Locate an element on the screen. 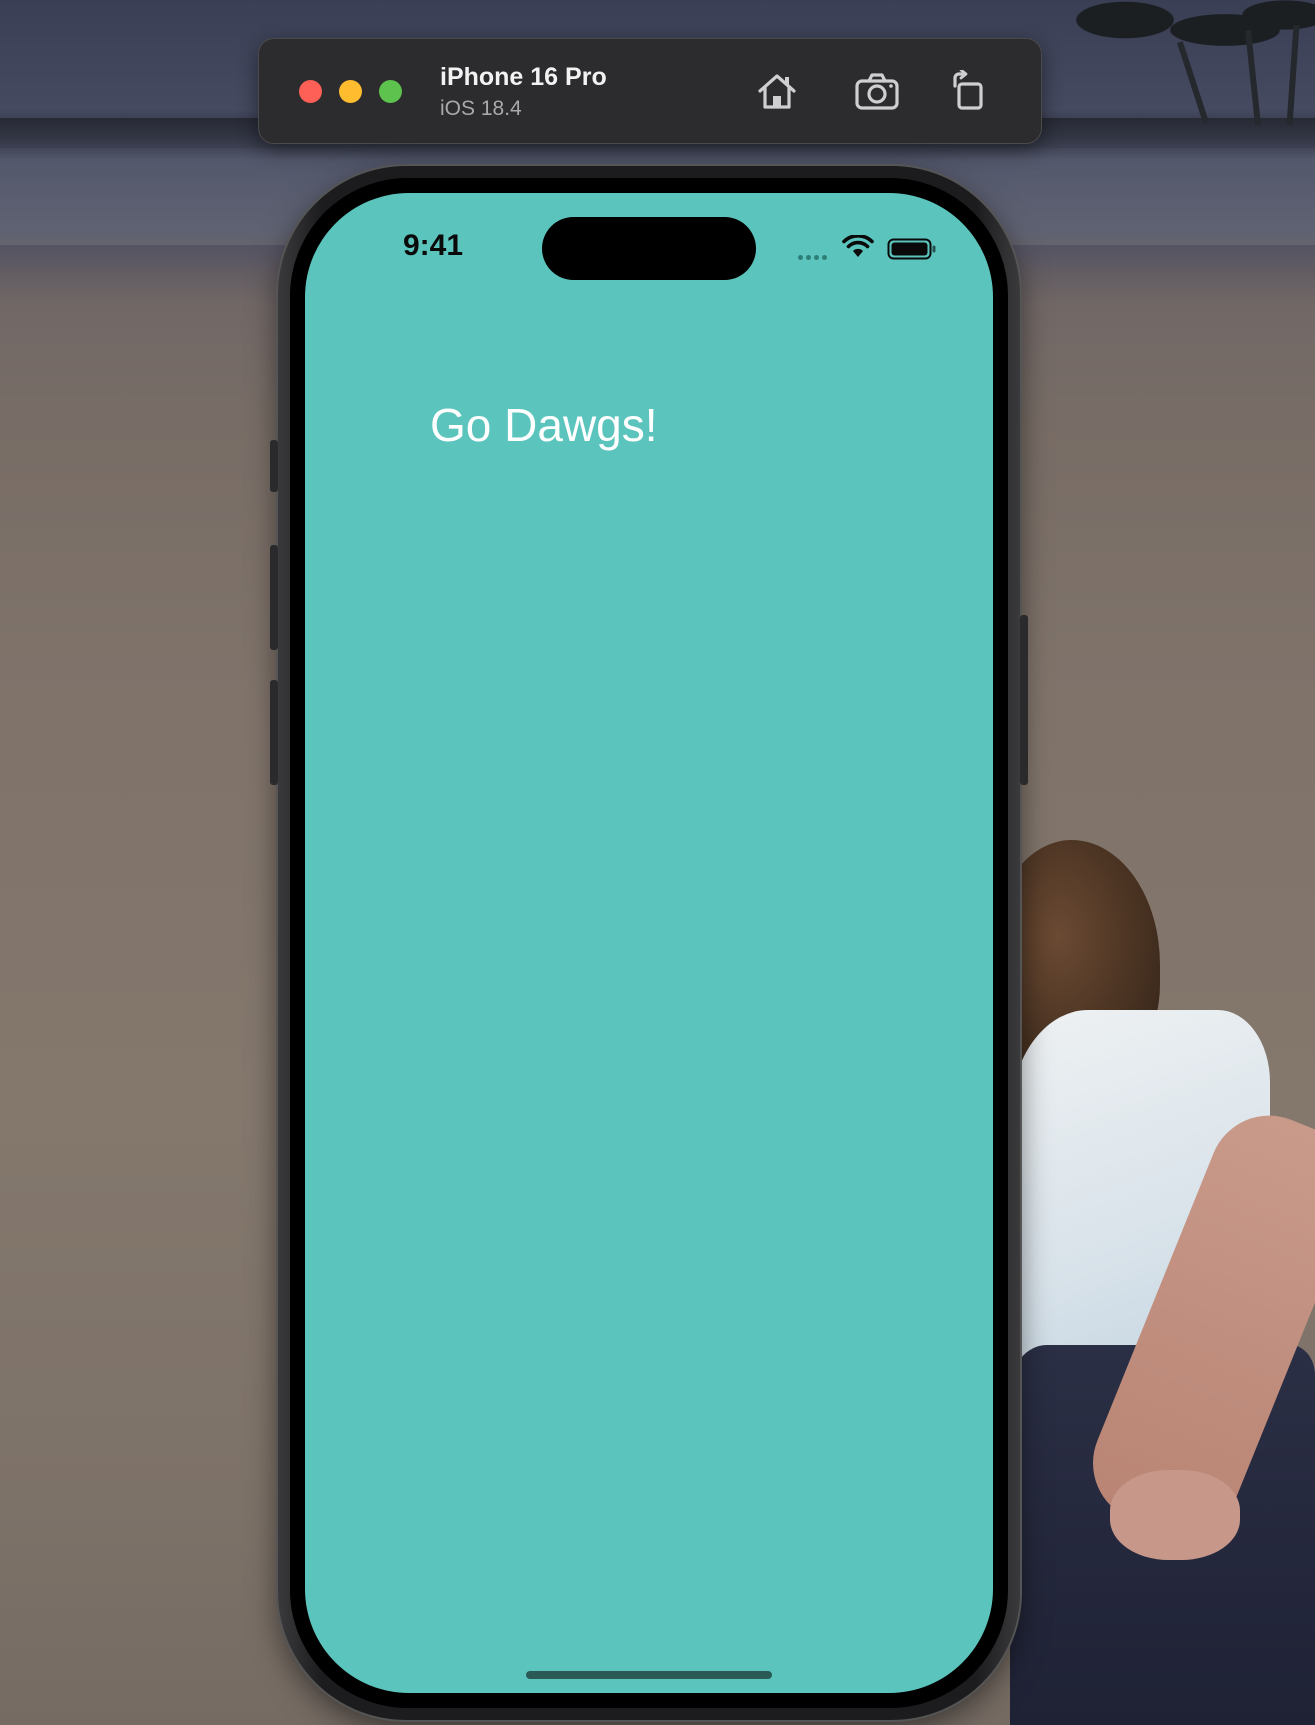 The width and height of the screenshot is (1315, 1725). home-icon is located at coordinates (777, 91).